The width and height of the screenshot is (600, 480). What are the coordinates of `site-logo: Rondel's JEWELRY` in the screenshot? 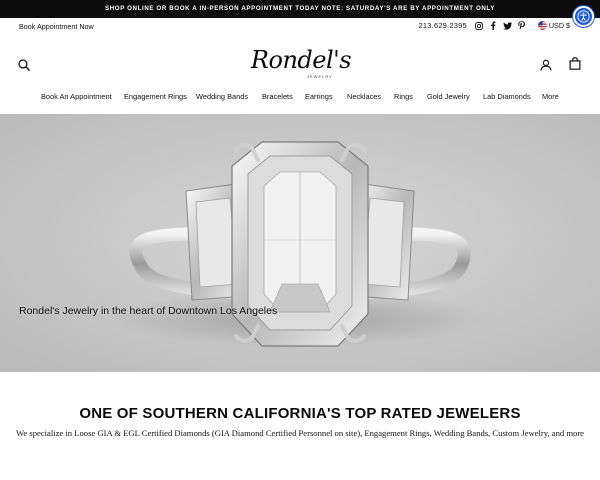 It's located at (301, 65).